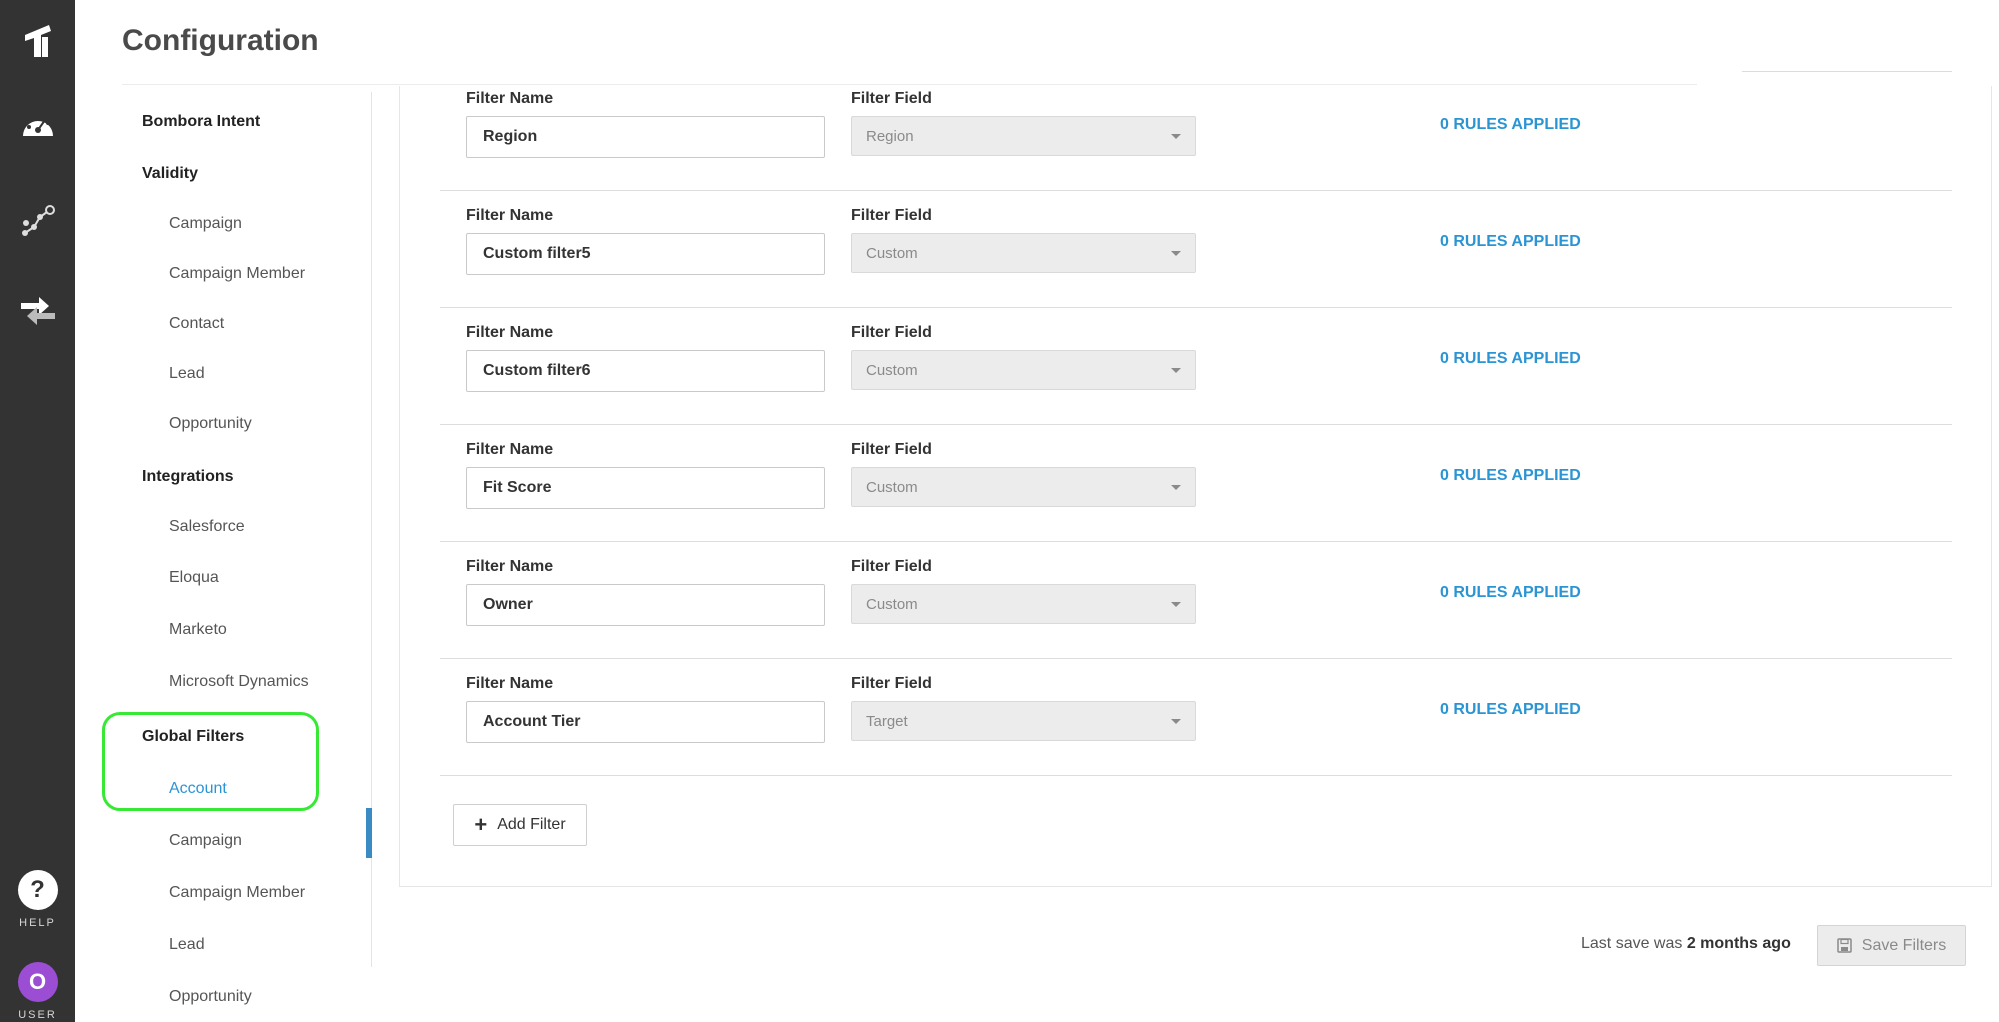 This screenshot has width=1999, height=1022. I want to click on last-save-status: Last save was 2 months ago, so click(1686, 944).